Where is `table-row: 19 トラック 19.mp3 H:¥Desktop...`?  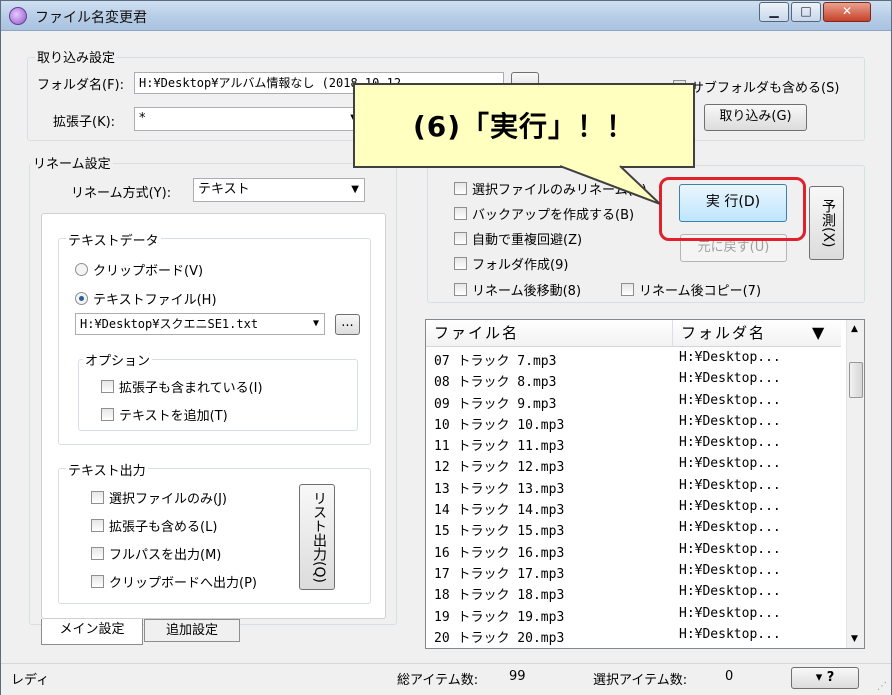
table-row: 19 トラック 19.mp3 H:¥Desktop... is located at coordinates (633, 614).